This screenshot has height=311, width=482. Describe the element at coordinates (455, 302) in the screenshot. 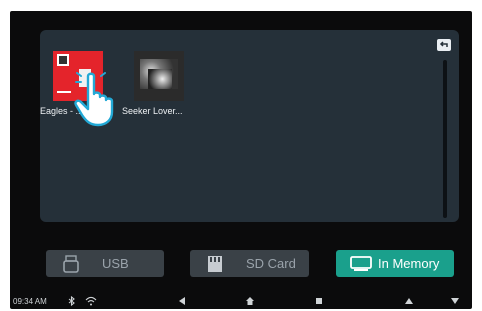

I see `volume-down-icon` at that location.